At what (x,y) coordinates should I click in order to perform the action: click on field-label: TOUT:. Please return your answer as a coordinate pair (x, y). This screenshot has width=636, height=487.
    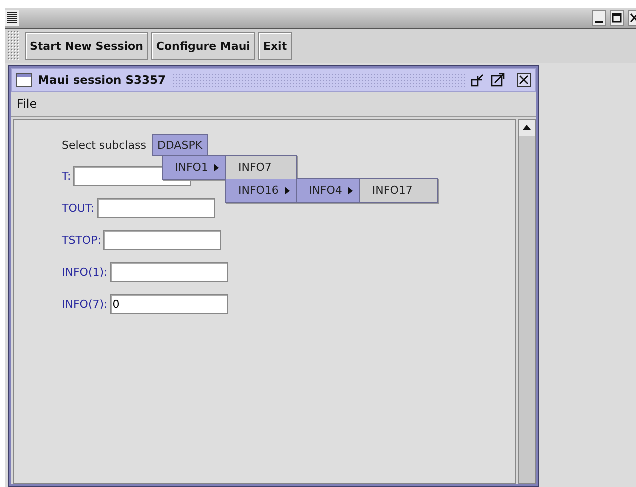
    Looking at the image, I should click on (78, 208).